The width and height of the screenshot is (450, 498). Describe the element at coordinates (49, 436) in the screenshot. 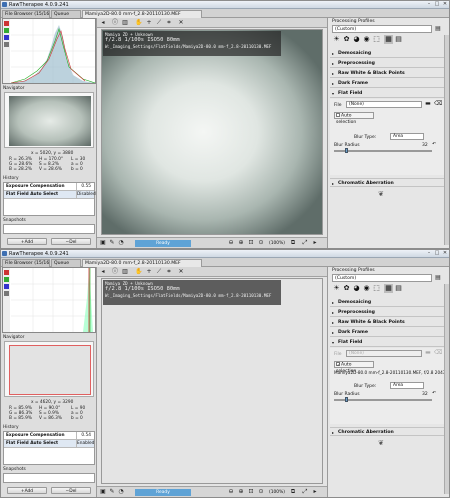

I see `history-row: Exposure Compensation 0.54` at that location.